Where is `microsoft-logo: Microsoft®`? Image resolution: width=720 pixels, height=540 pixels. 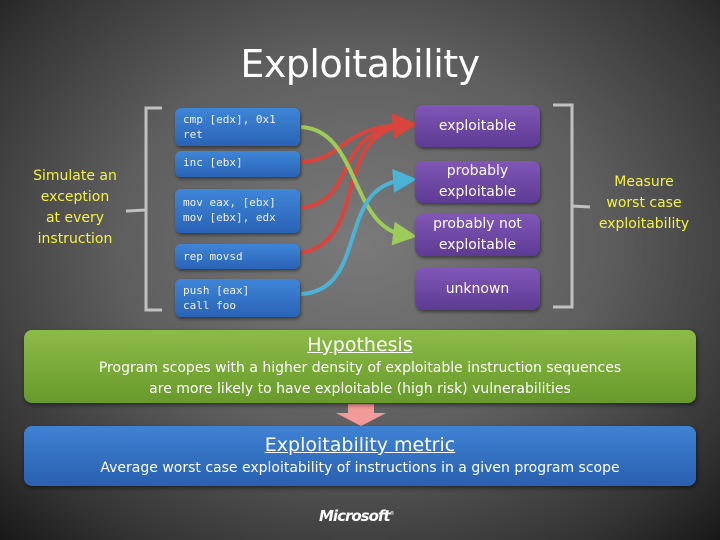 microsoft-logo: Microsoft® is located at coordinates (357, 516).